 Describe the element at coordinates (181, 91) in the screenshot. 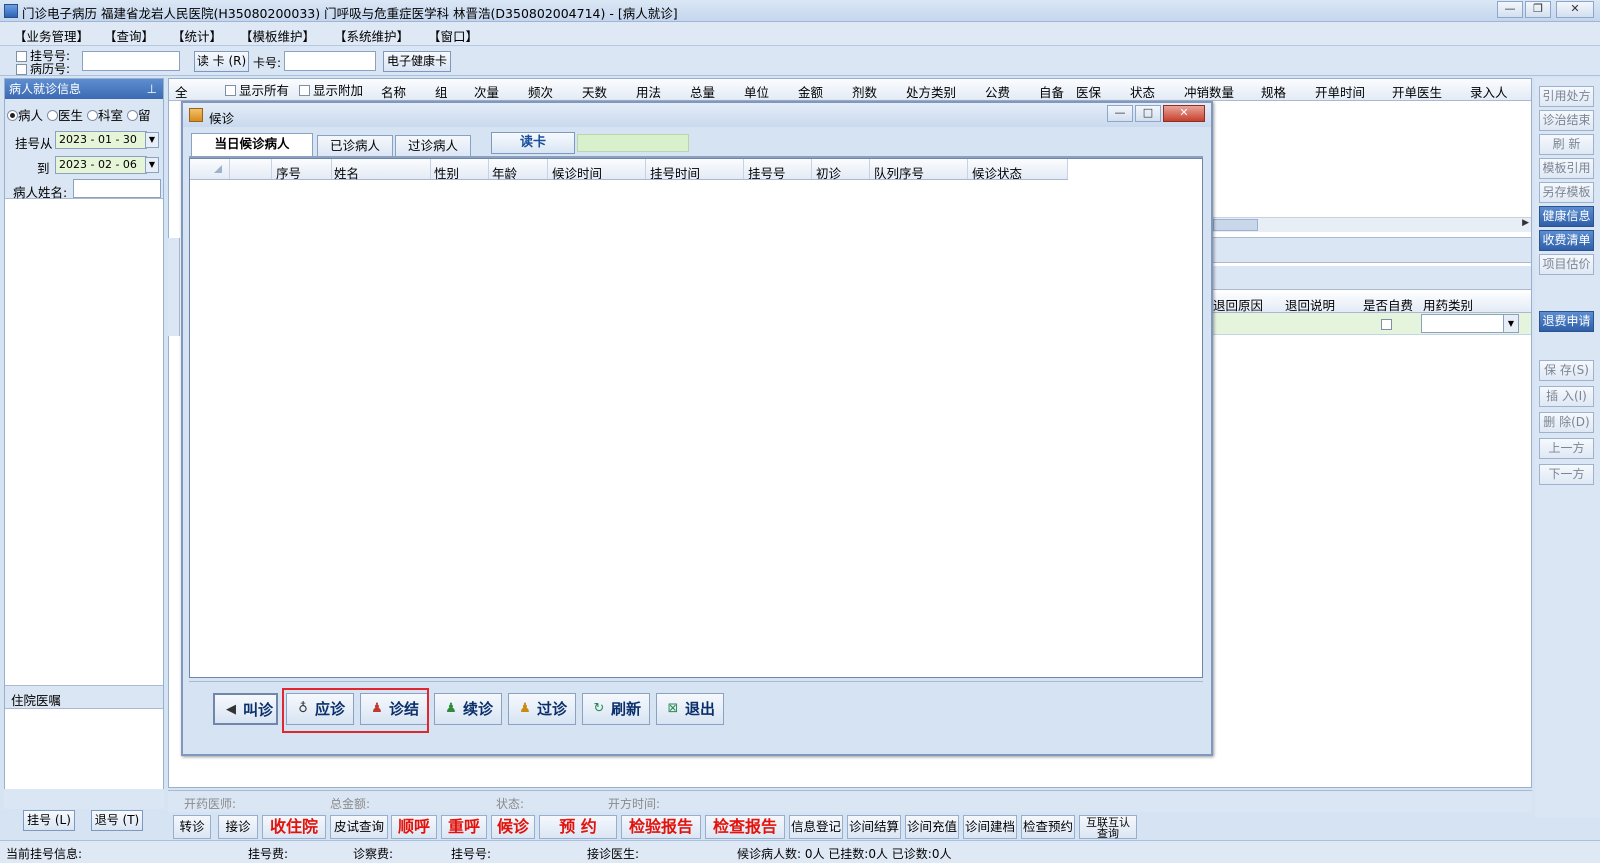

I see `select-all-label: 全` at that location.